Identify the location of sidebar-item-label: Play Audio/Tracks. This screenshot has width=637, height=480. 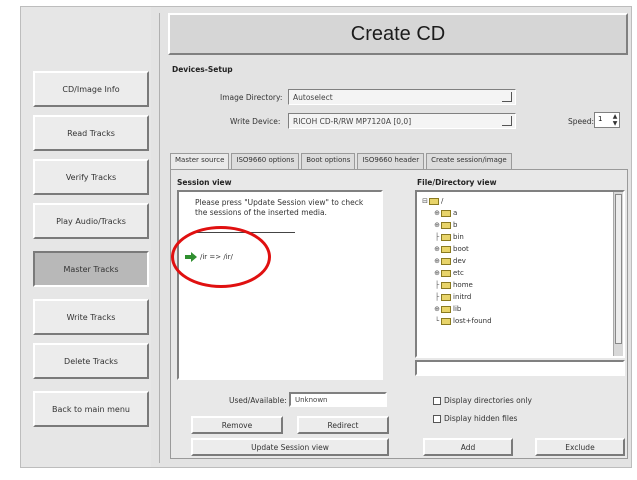
(91, 221).